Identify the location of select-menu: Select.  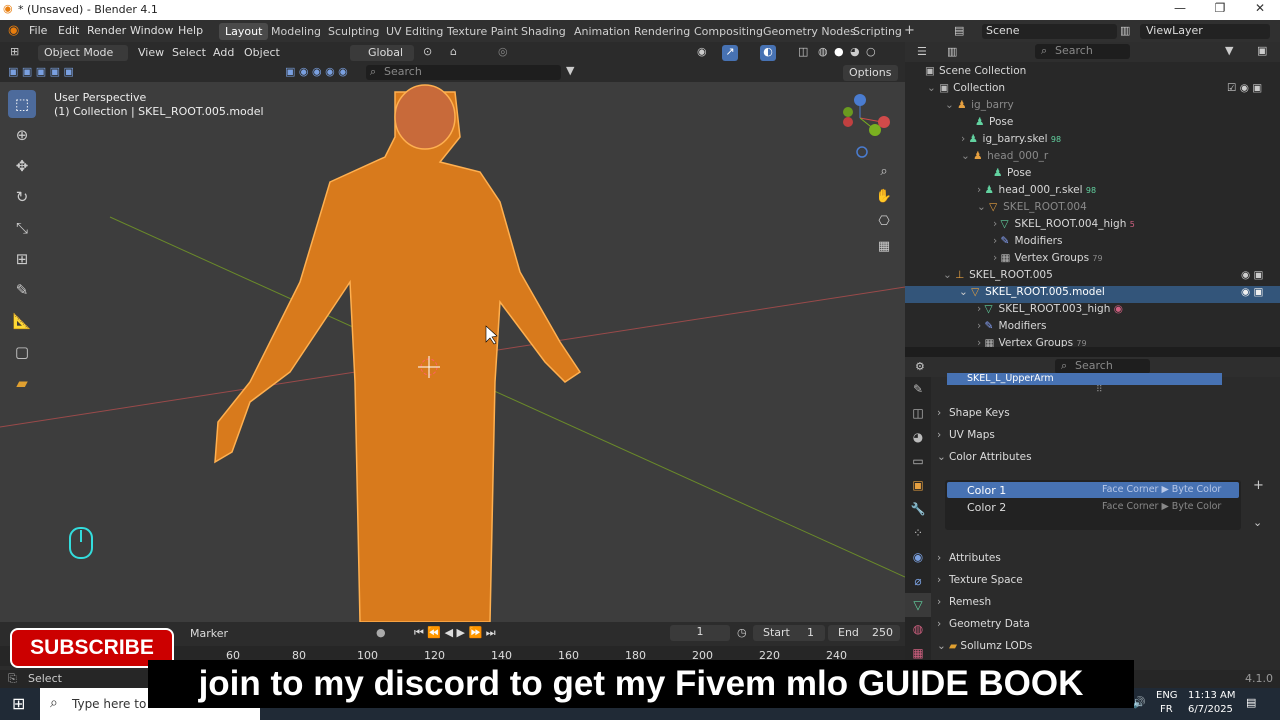
(189, 52).